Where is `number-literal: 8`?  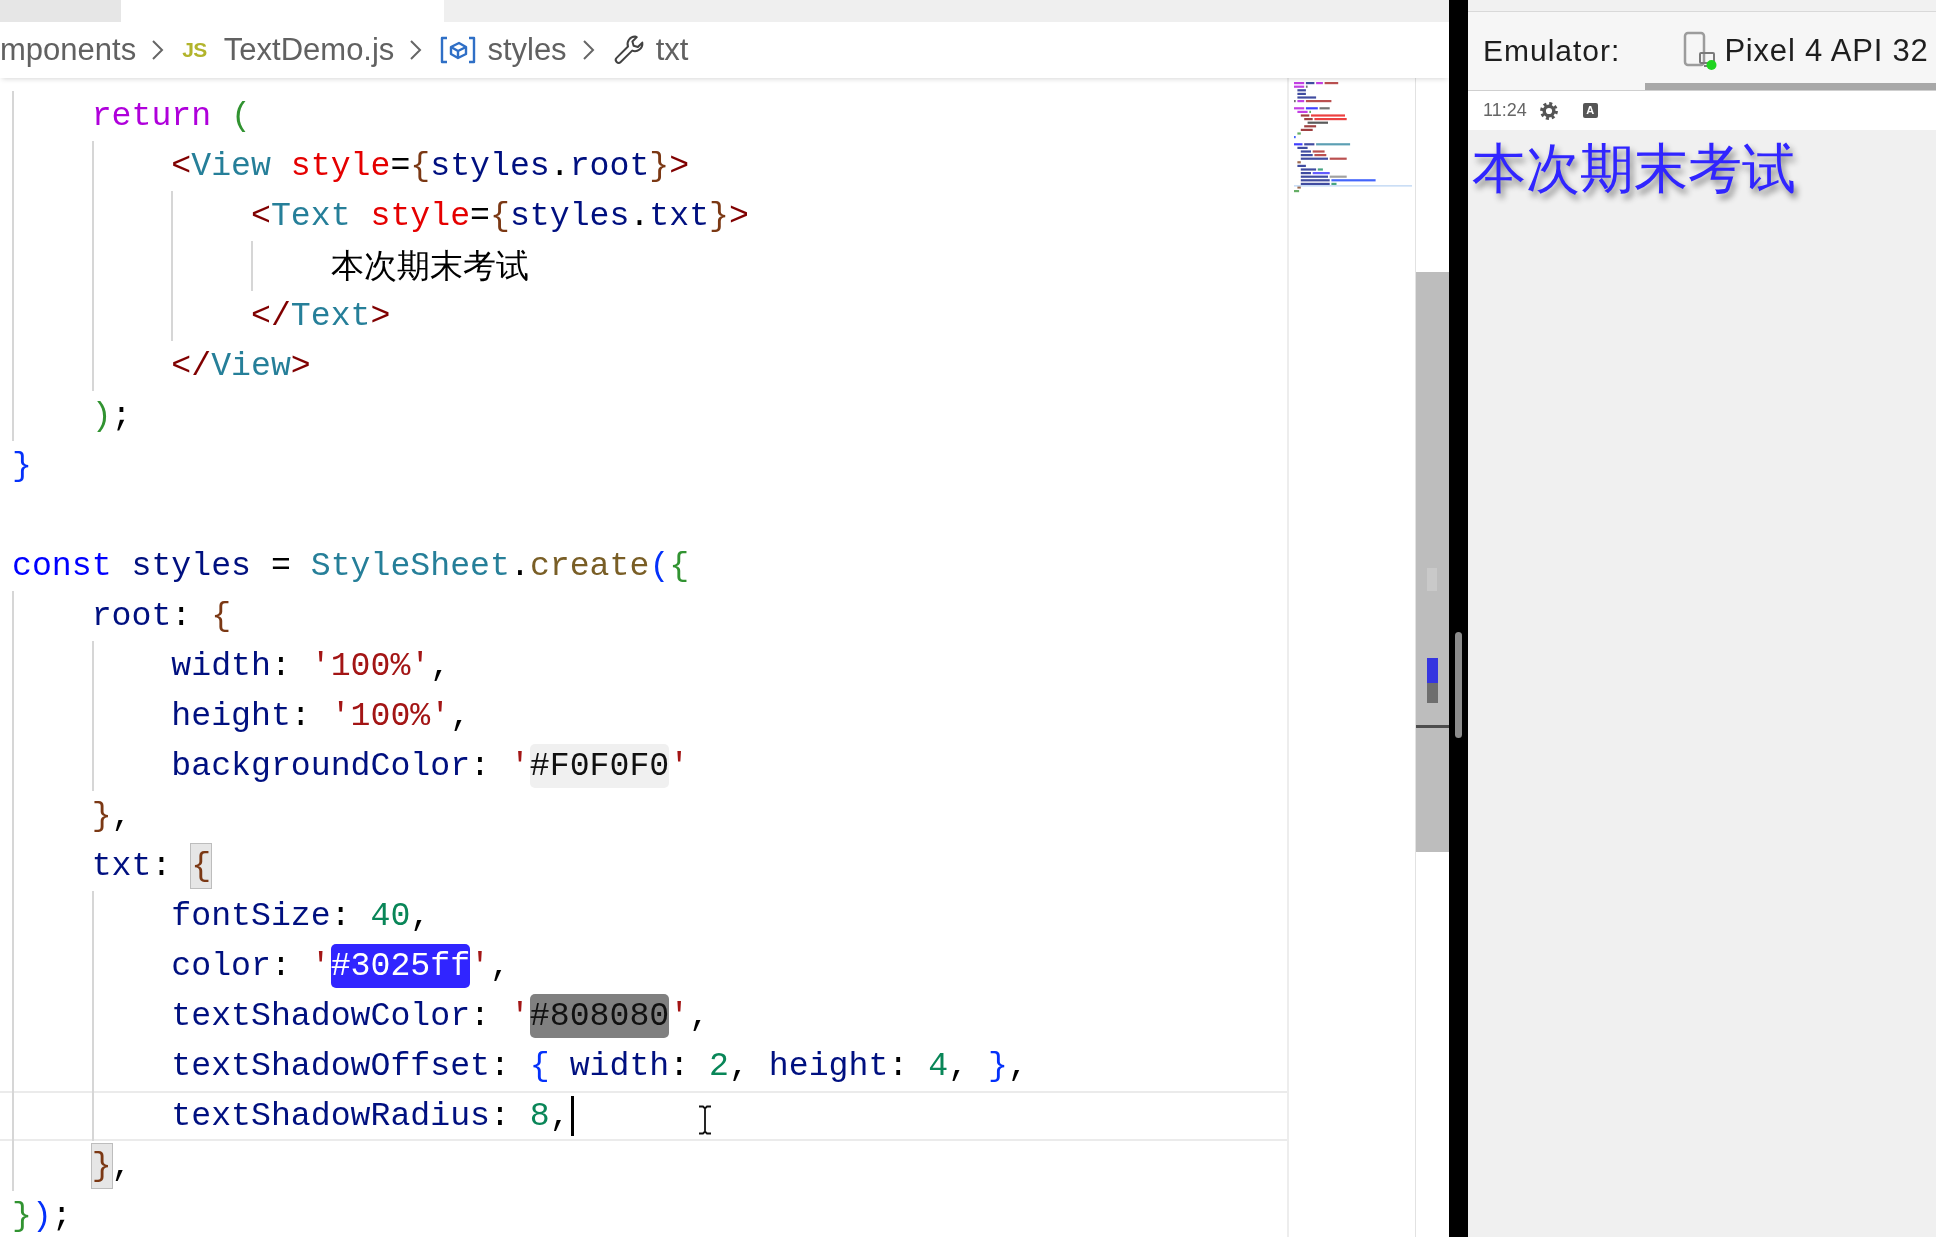 number-literal: 8 is located at coordinates (539, 1116).